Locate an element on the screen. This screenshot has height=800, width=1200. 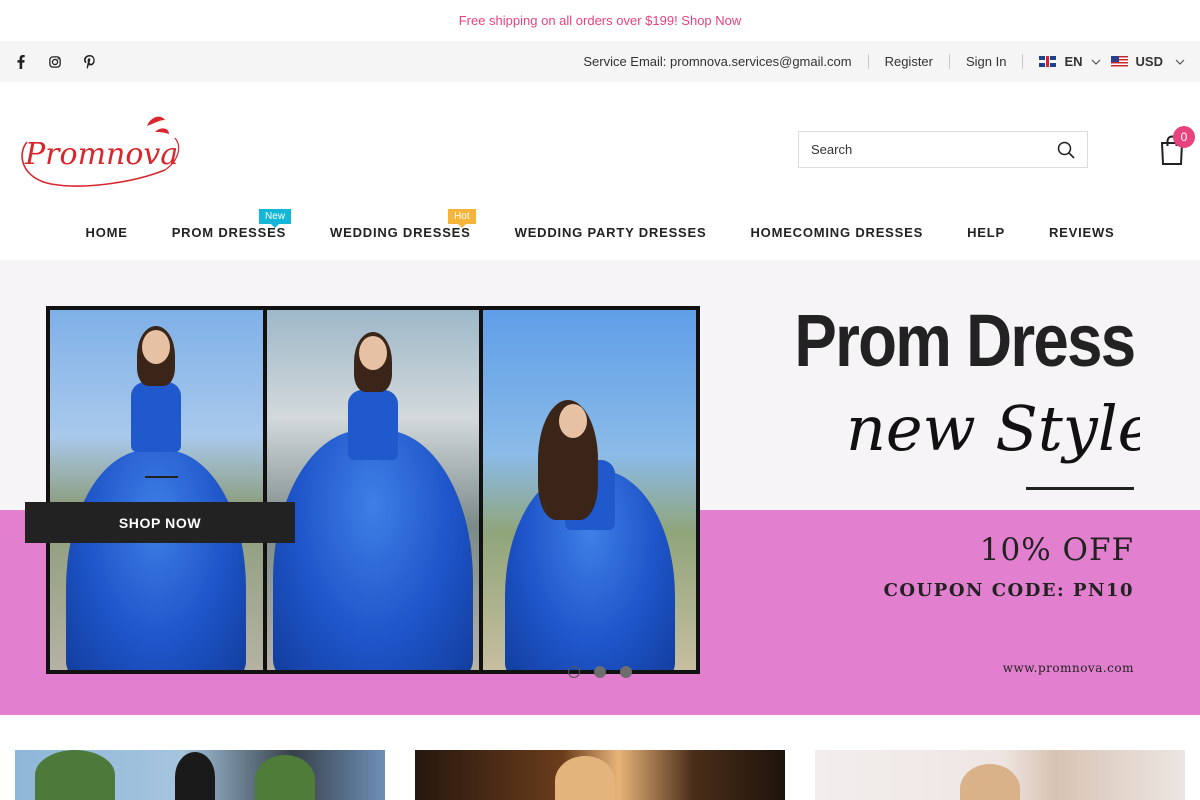
nav-label: HELP is located at coordinates (986, 232).